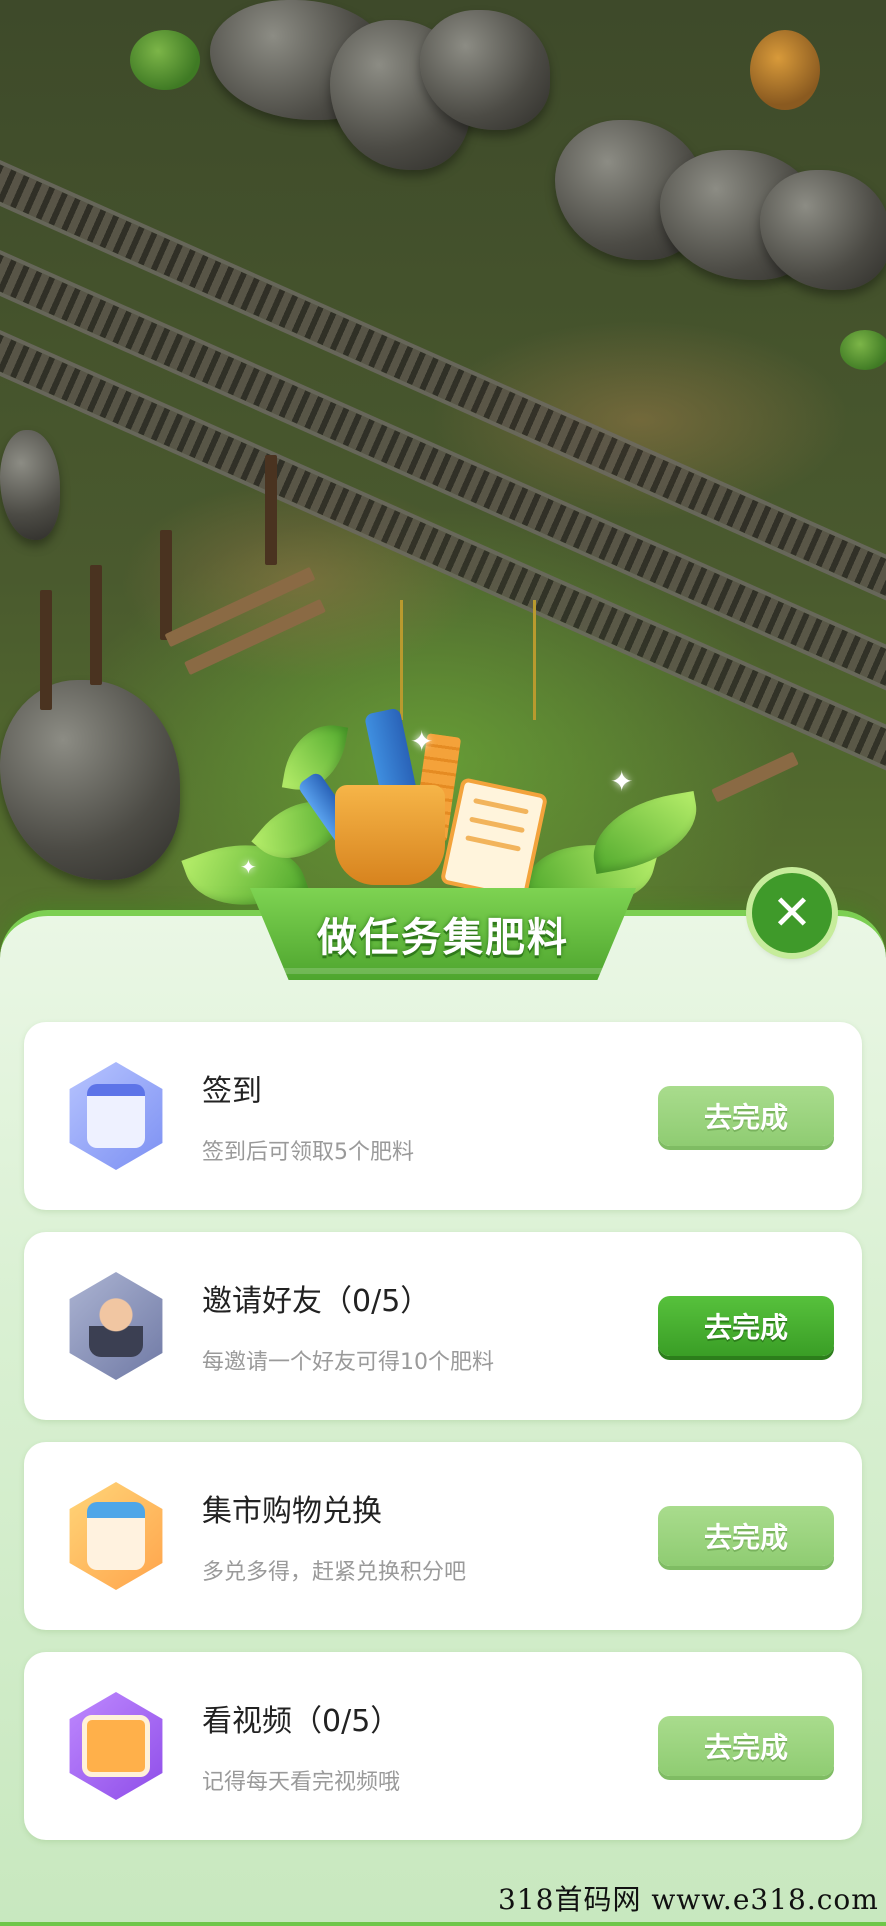 This screenshot has height=1926, width=886. Describe the element at coordinates (746, 1326) in the screenshot. I see `complete-button-invite: 去完成` at that location.